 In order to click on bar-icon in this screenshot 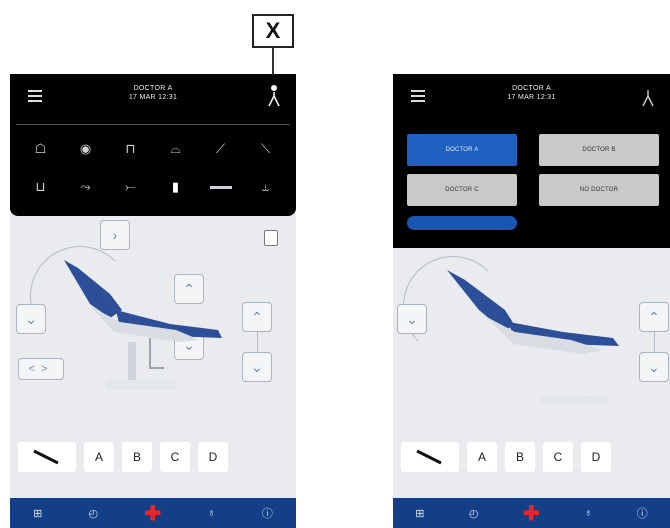, I will do `click(220, 187)`.